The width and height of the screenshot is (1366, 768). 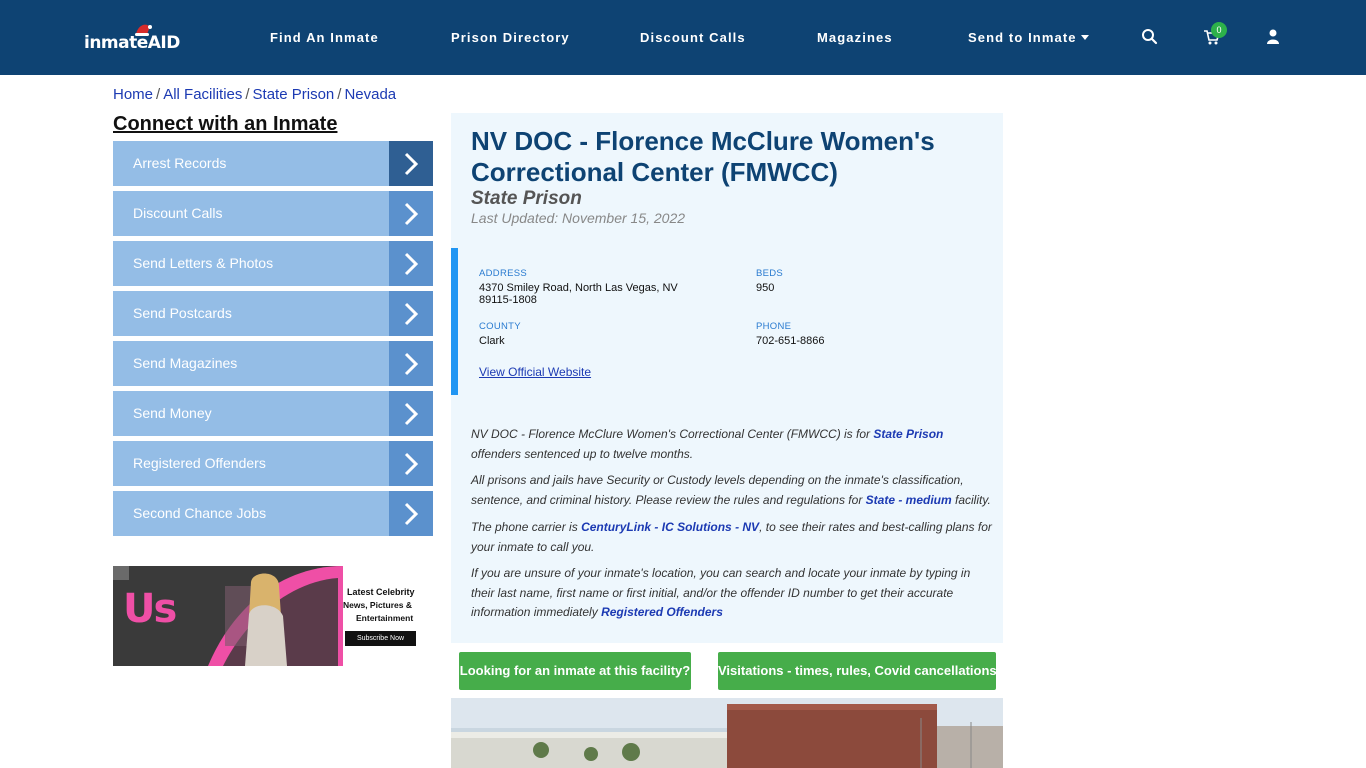 What do you see at coordinates (273, 513) in the screenshot?
I see `sidebar-item-second-chance-jobs: Second Chance Jobs` at bounding box center [273, 513].